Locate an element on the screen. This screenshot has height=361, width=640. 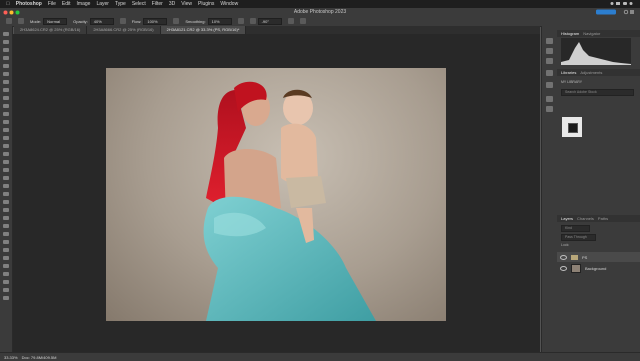
menu-edit: Edit is located at coordinates (66, 4).